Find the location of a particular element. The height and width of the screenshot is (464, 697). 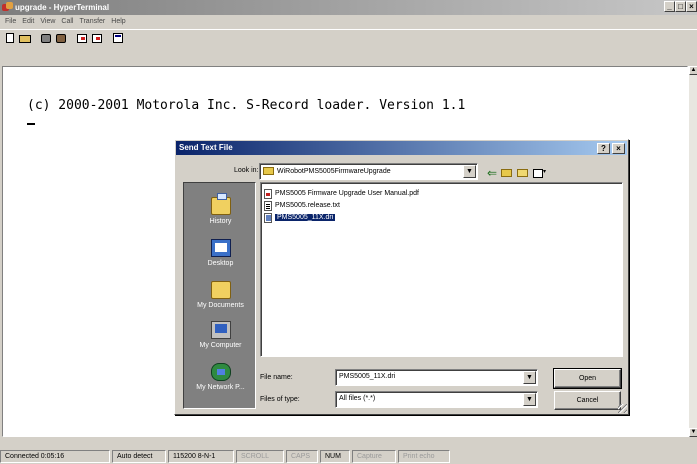

connect-phone-icon is located at coordinates (46, 38).